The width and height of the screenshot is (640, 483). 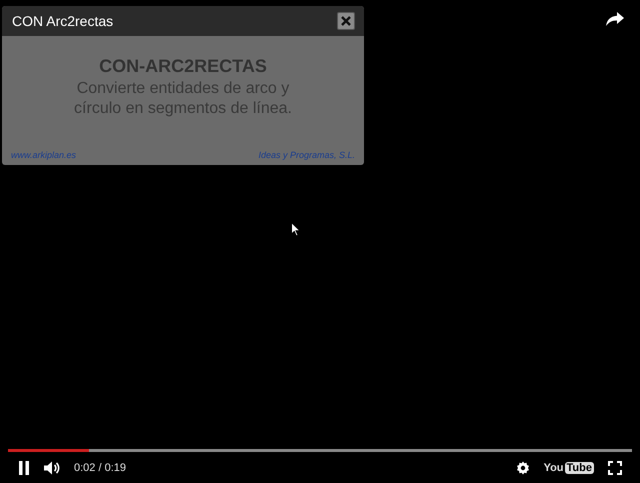 I want to click on settings-button, so click(x=523, y=467).